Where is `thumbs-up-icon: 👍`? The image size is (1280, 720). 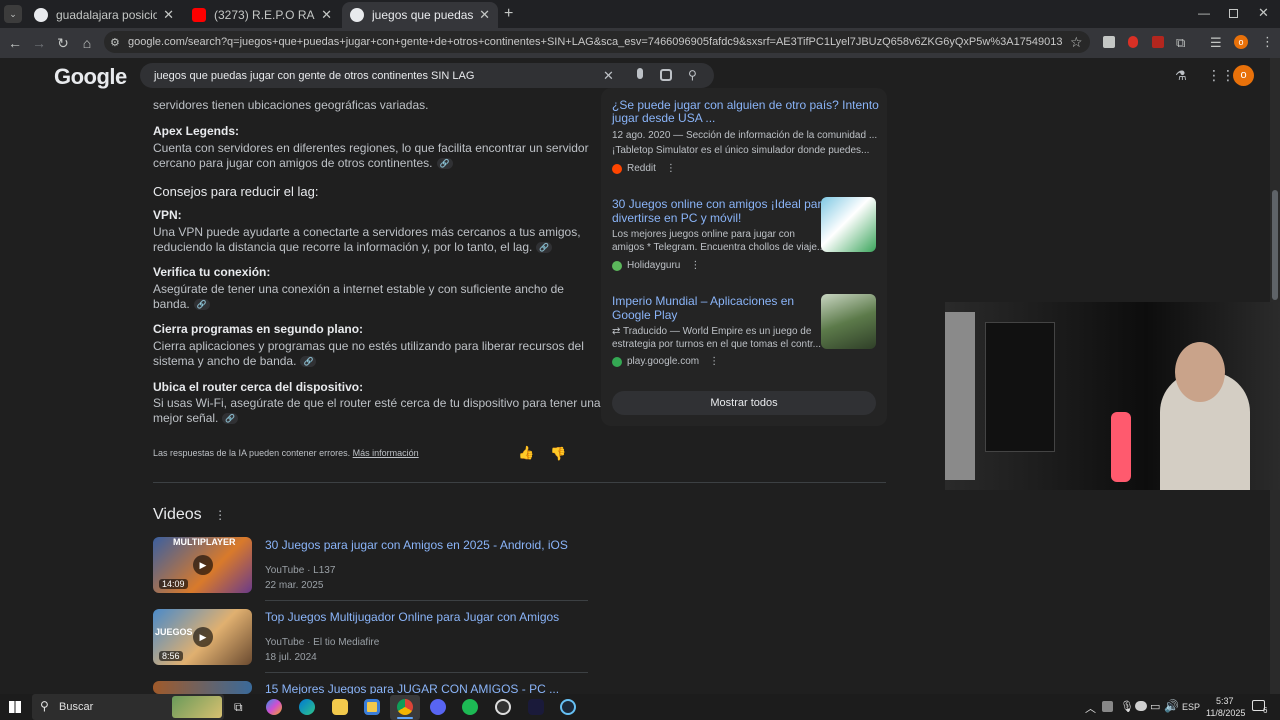
thumbs-up-icon: 👍 is located at coordinates (526, 453).